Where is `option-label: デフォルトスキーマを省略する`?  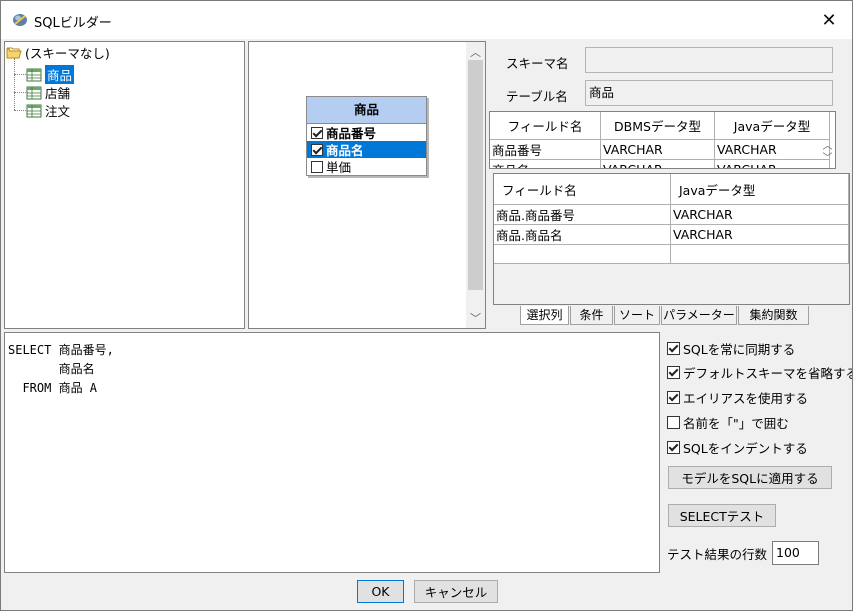 option-label: デフォルトスキーマを省略する is located at coordinates (768, 373).